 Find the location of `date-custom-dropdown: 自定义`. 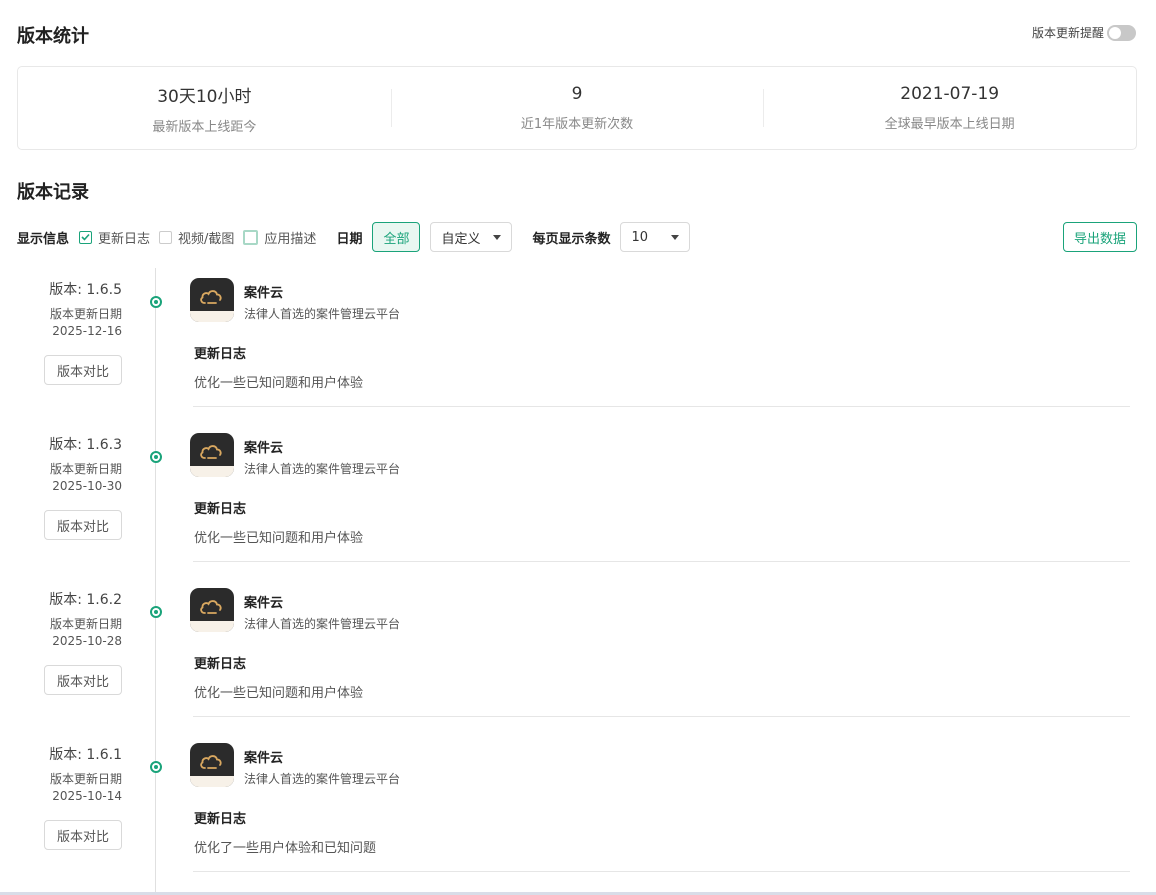

date-custom-dropdown: 自定义 is located at coordinates (471, 237).